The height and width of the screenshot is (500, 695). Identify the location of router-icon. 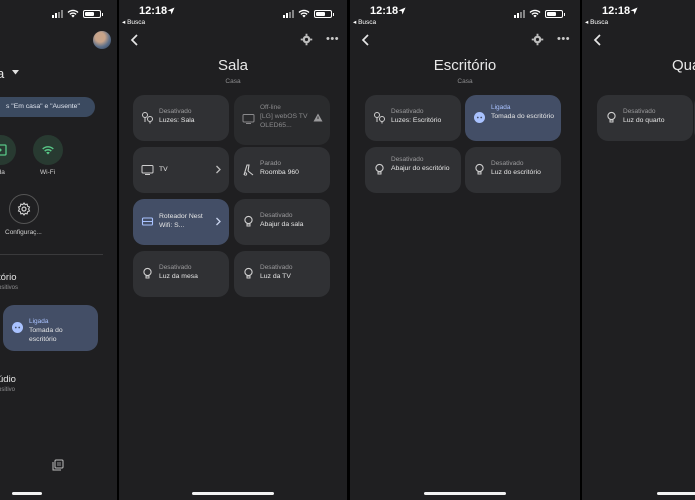
(147, 221).